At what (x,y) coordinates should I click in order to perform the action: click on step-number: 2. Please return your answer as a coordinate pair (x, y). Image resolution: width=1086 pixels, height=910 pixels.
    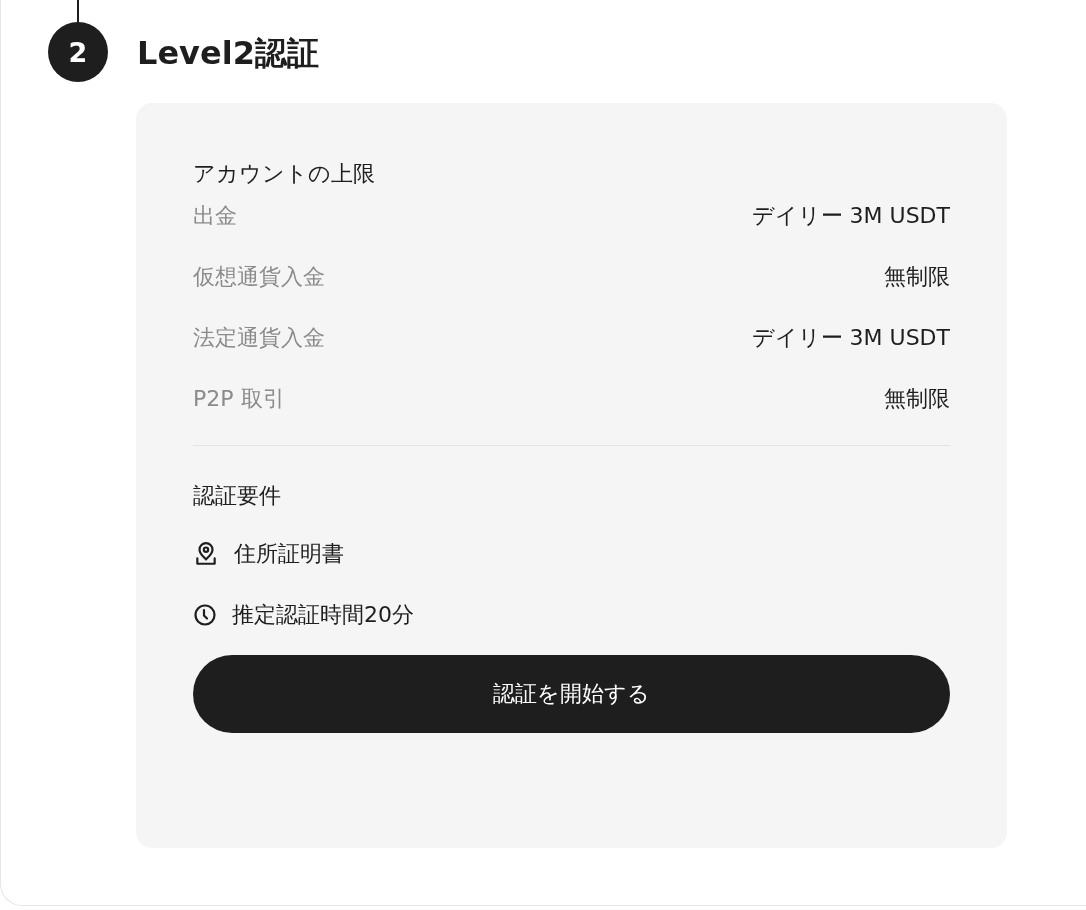
    Looking at the image, I should click on (78, 52).